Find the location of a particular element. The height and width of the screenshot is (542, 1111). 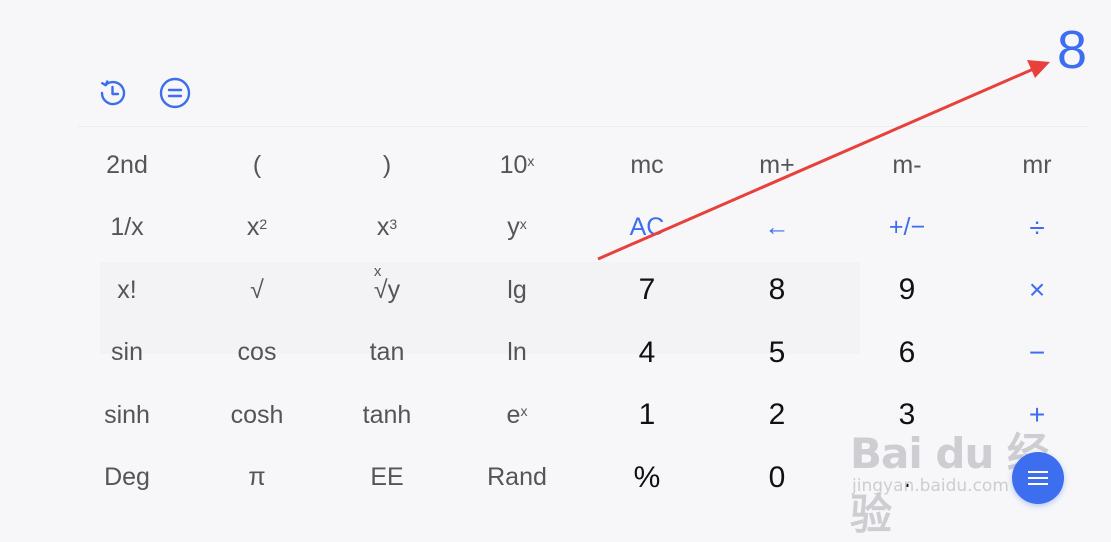

key-divide: ÷ is located at coordinates (1037, 228).